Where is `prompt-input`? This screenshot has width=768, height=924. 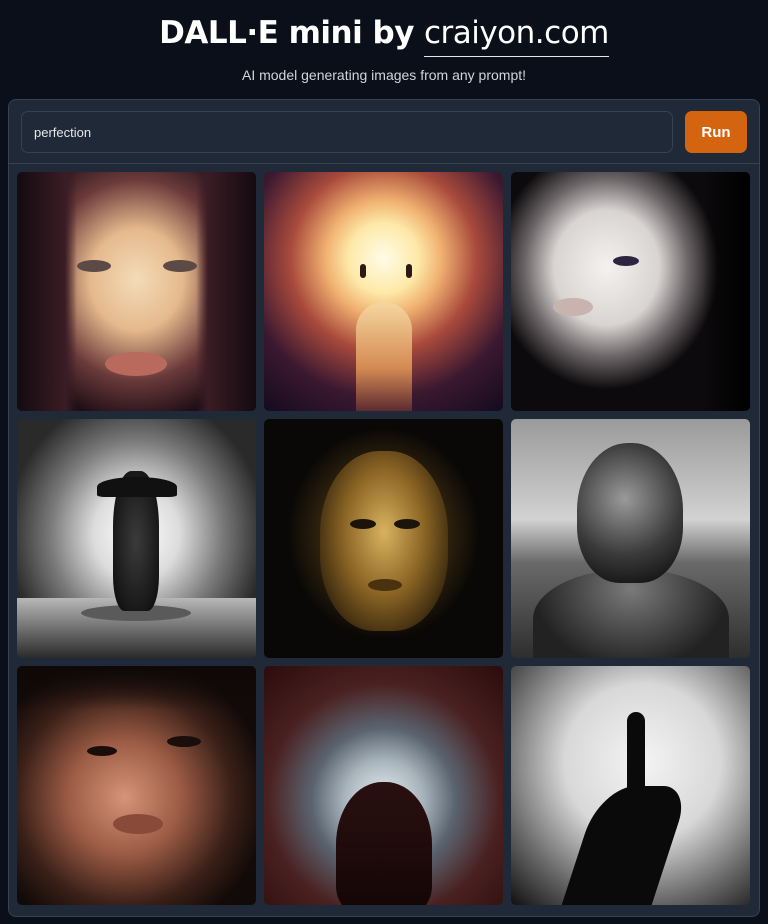 prompt-input is located at coordinates (347, 132).